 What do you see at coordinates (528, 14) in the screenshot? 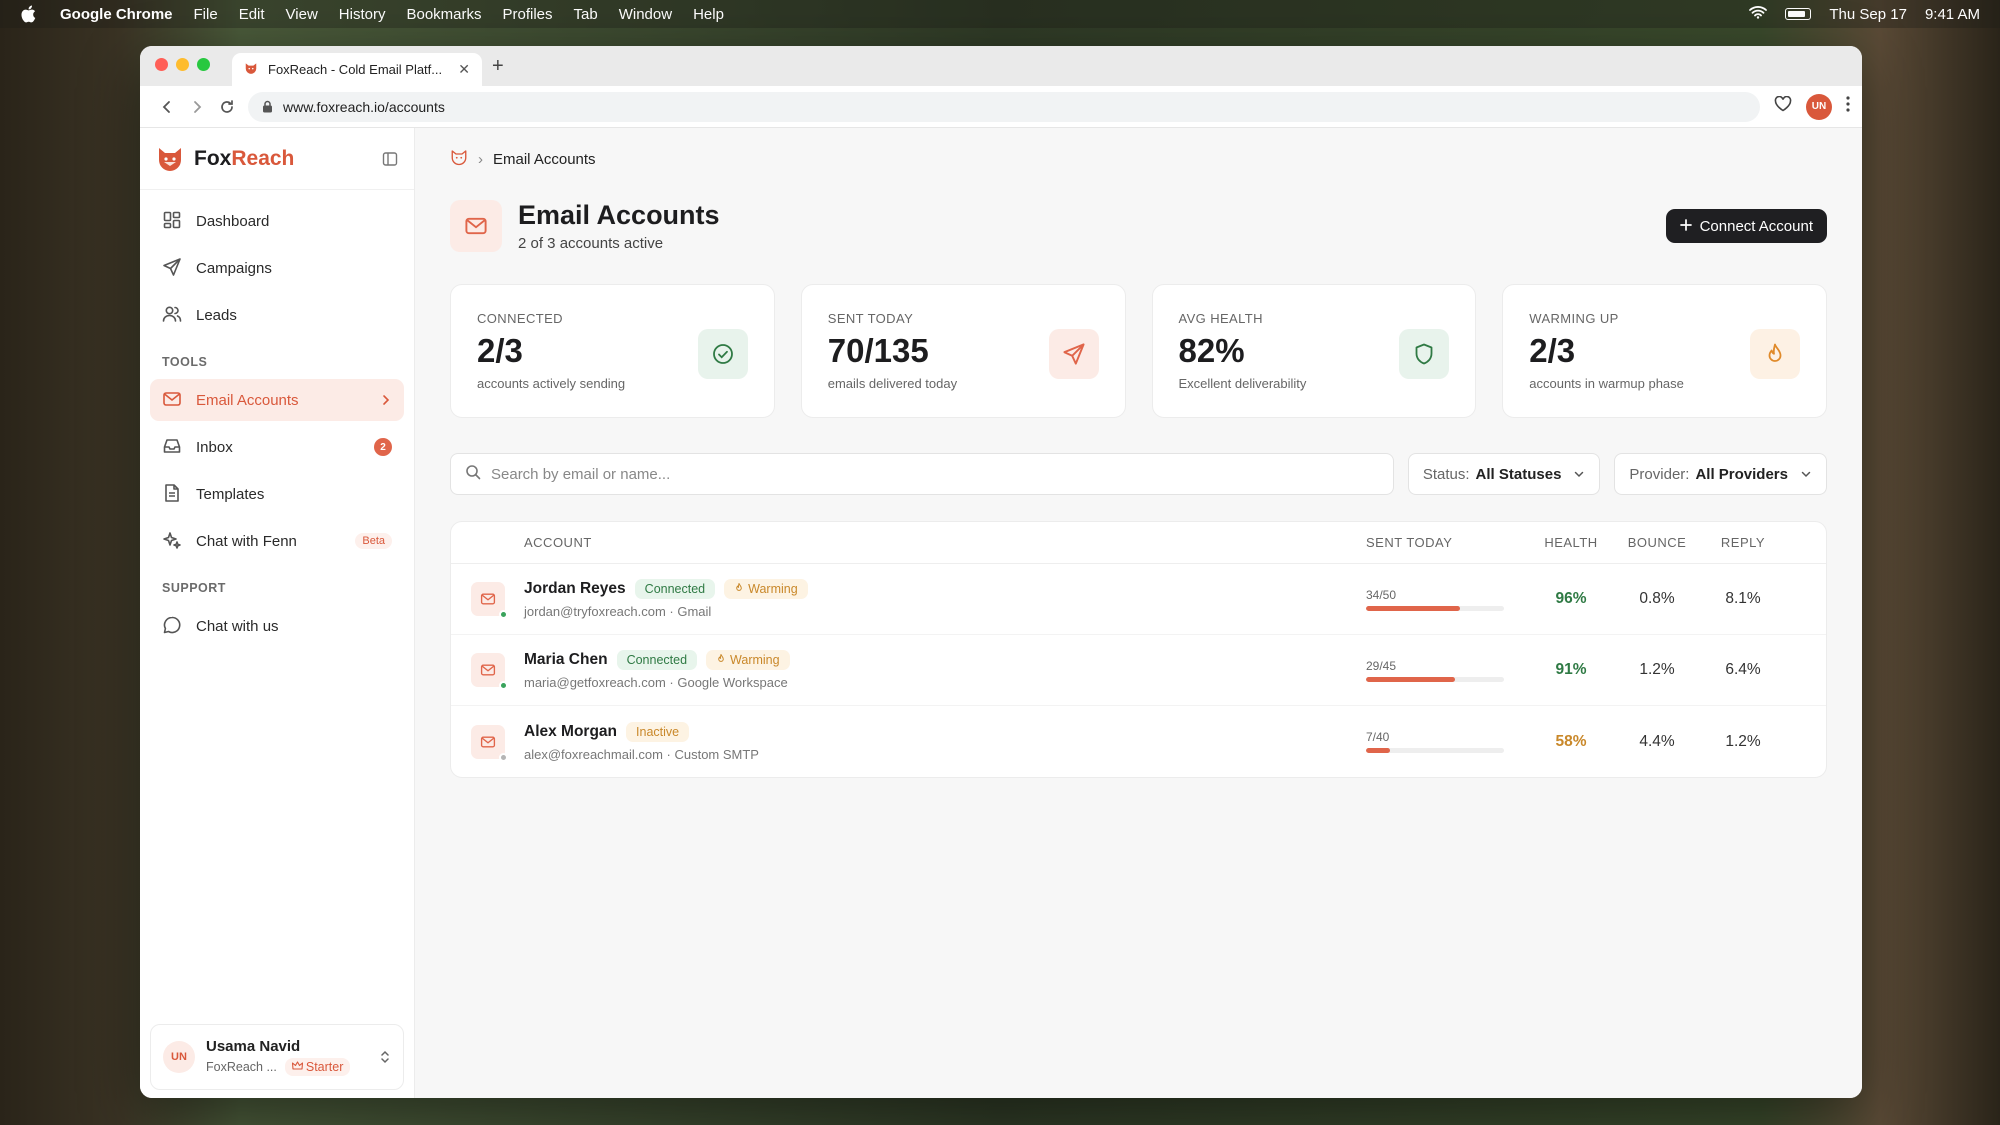
I see `menu-profiles: Profiles` at bounding box center [528, 14].